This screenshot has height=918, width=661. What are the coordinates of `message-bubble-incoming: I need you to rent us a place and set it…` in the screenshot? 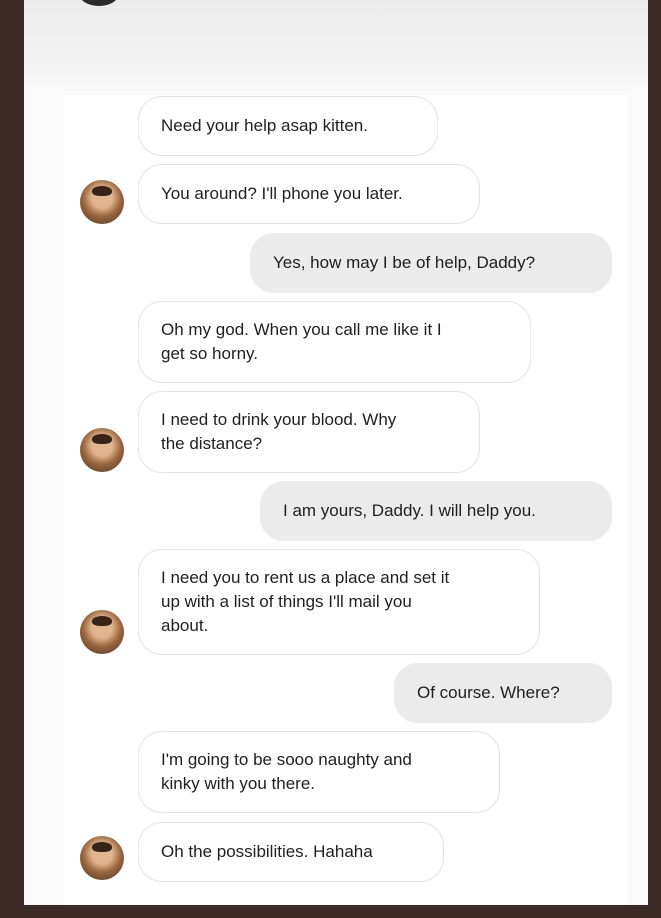 It's located at (339, 602).